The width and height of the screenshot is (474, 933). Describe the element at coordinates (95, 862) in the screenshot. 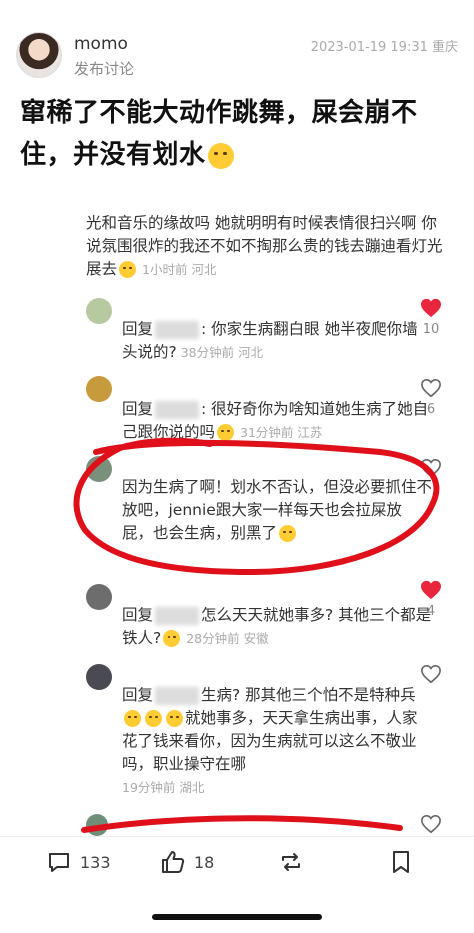

I see `comment-count: 133` at that location.